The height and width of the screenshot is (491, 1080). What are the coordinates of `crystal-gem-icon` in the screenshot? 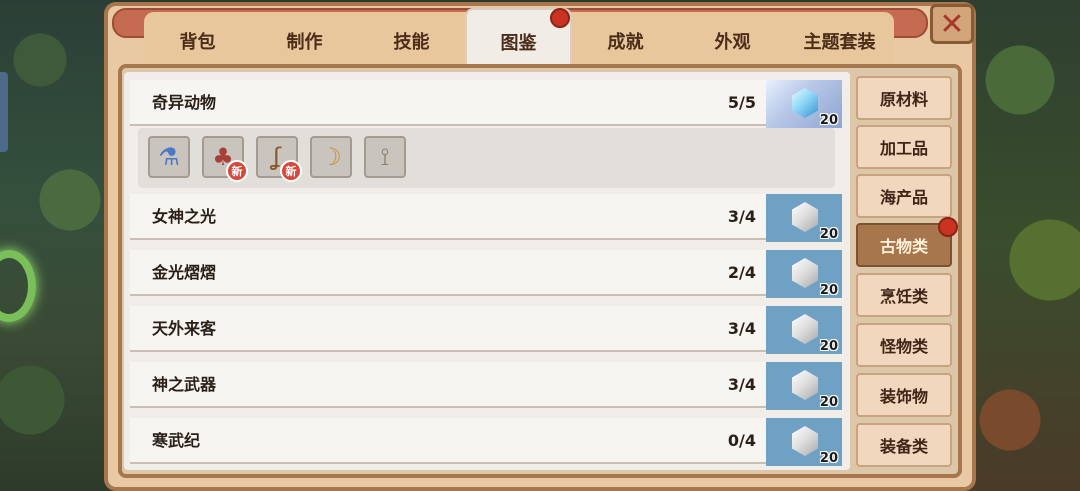 It's located at (805, 103).